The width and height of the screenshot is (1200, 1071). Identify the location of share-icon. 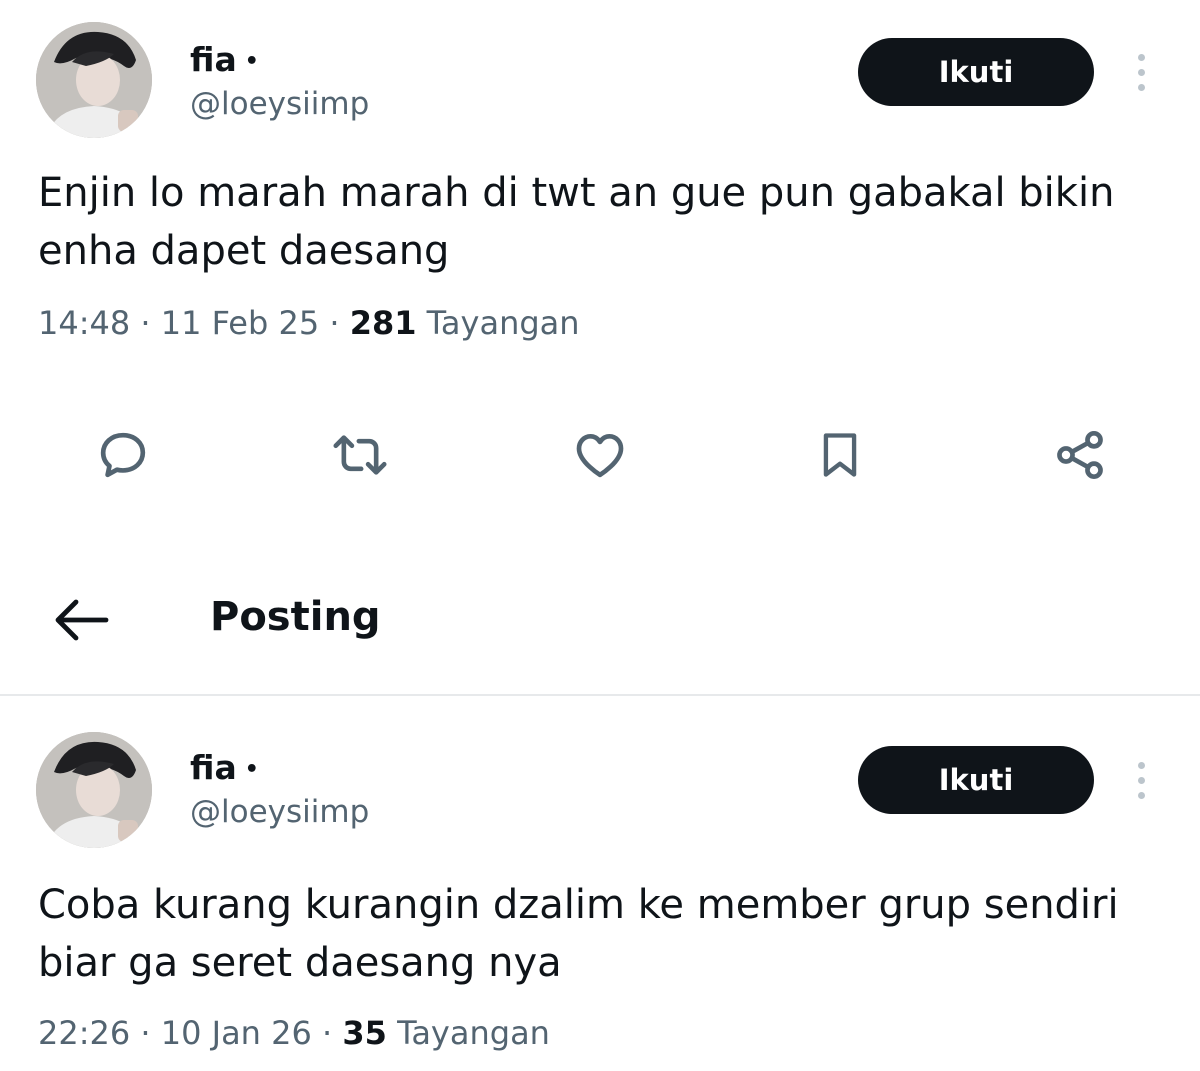
(1080, 455).